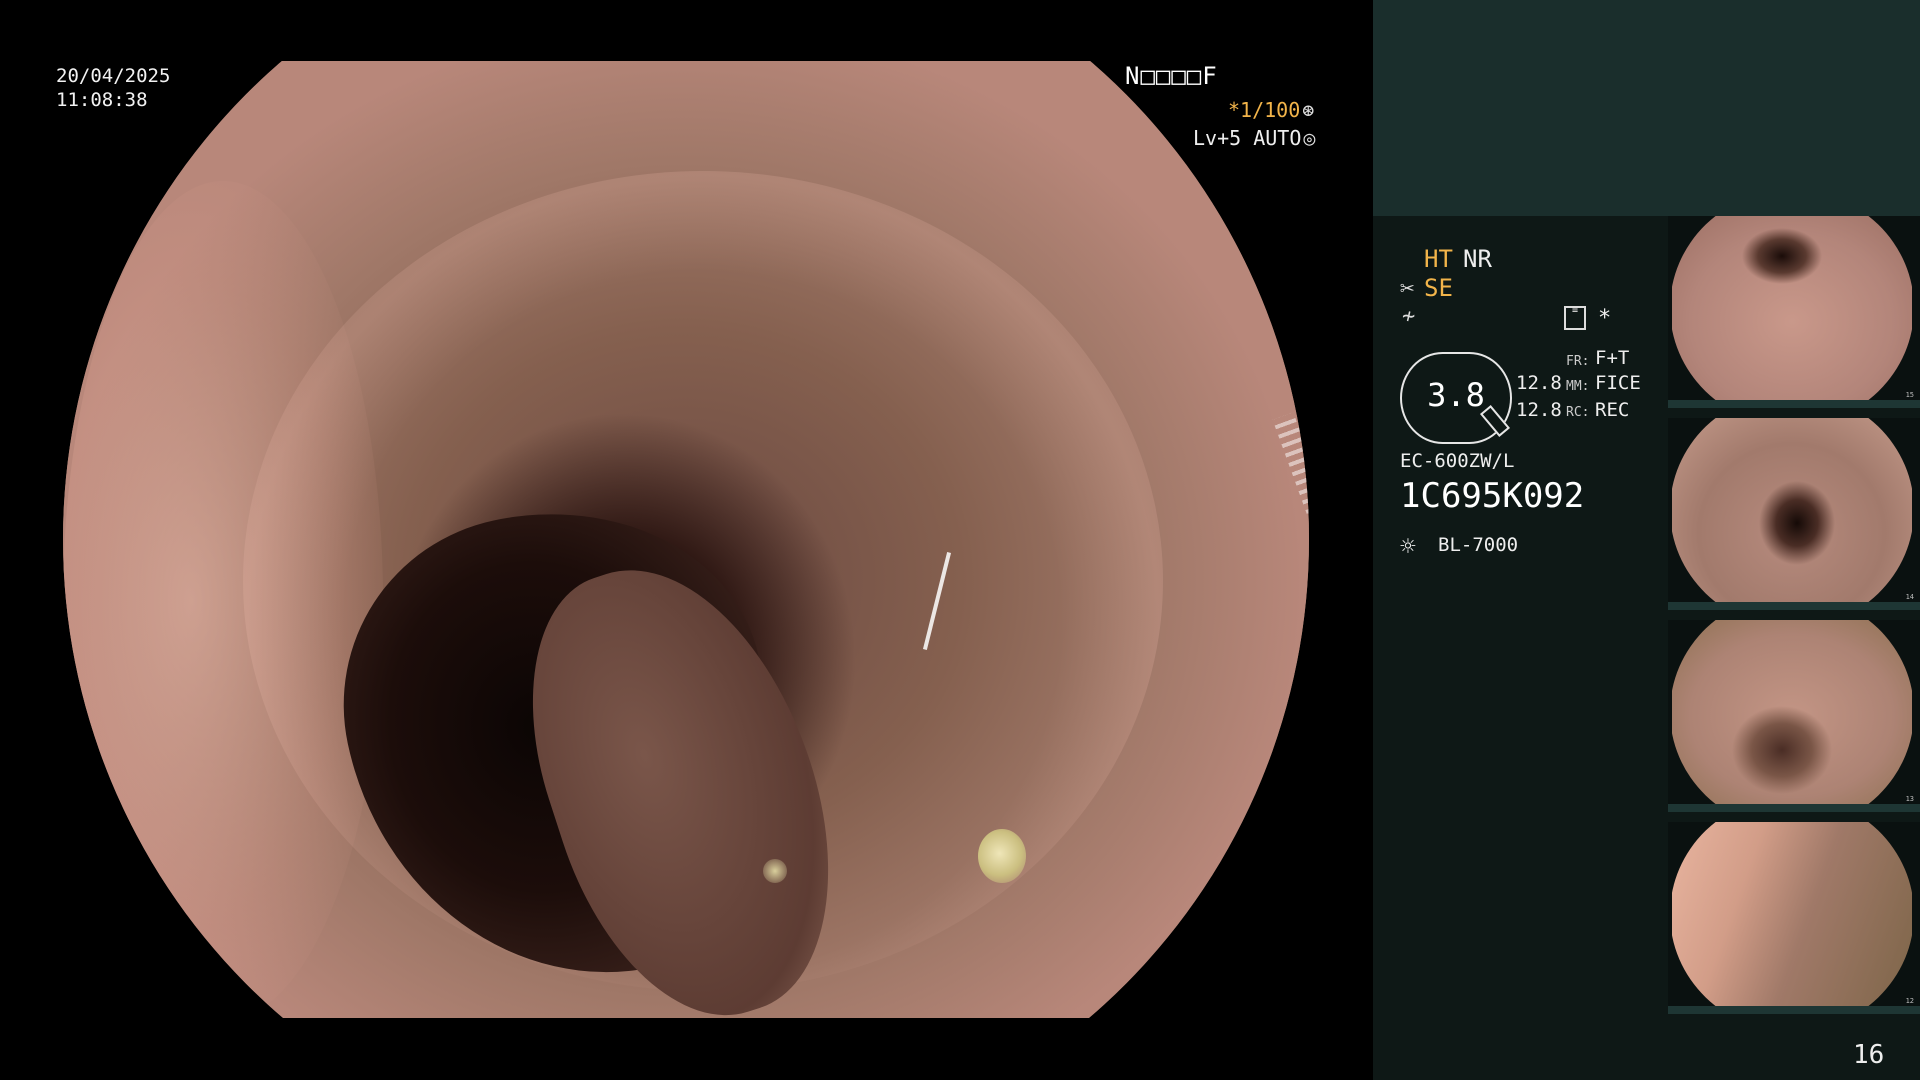  What do you see at coordinates (1478, 545) in the screenshot?
I see `light-source: BL-7000` at bounding box center [1478, 545].